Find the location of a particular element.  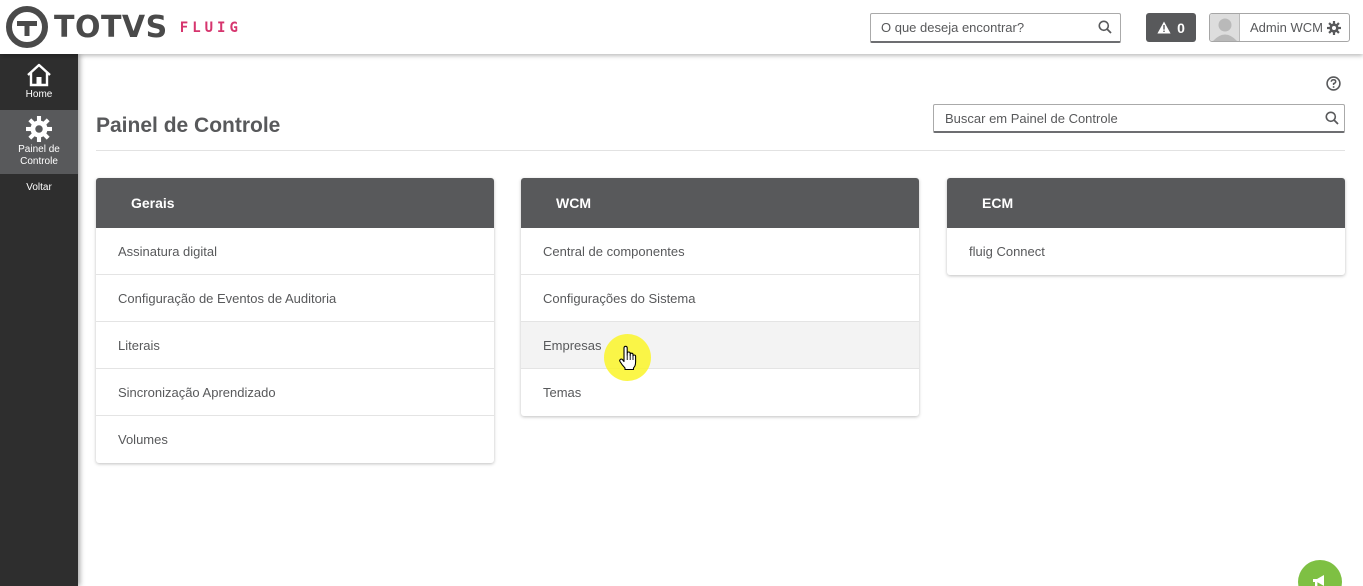

avatar is located at coordinates (1225, 27).